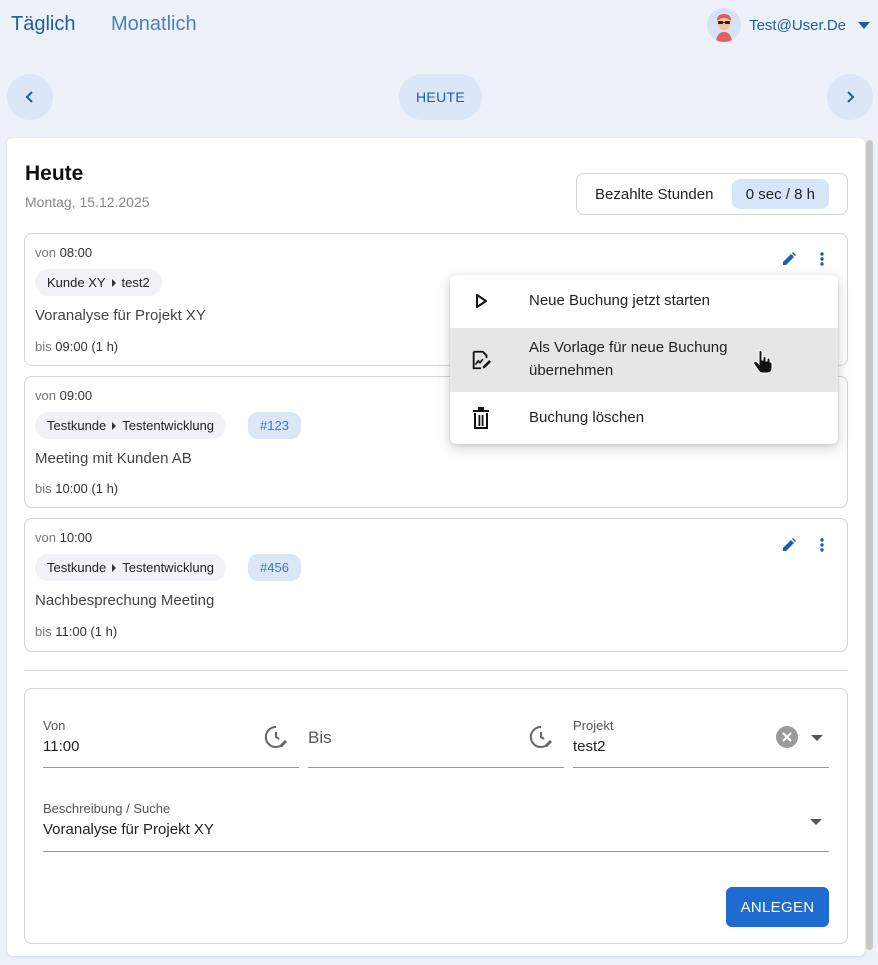  What do you see at coordinates (436, 670) in the screenshot?
I see `divider` at bounding box center [436, 670].